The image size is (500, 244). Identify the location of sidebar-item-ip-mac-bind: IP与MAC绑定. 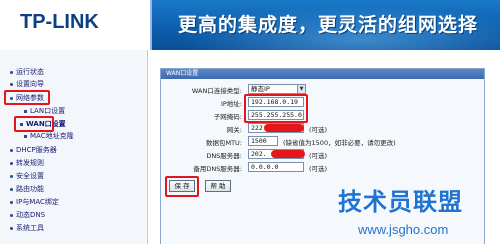
(34, 202).